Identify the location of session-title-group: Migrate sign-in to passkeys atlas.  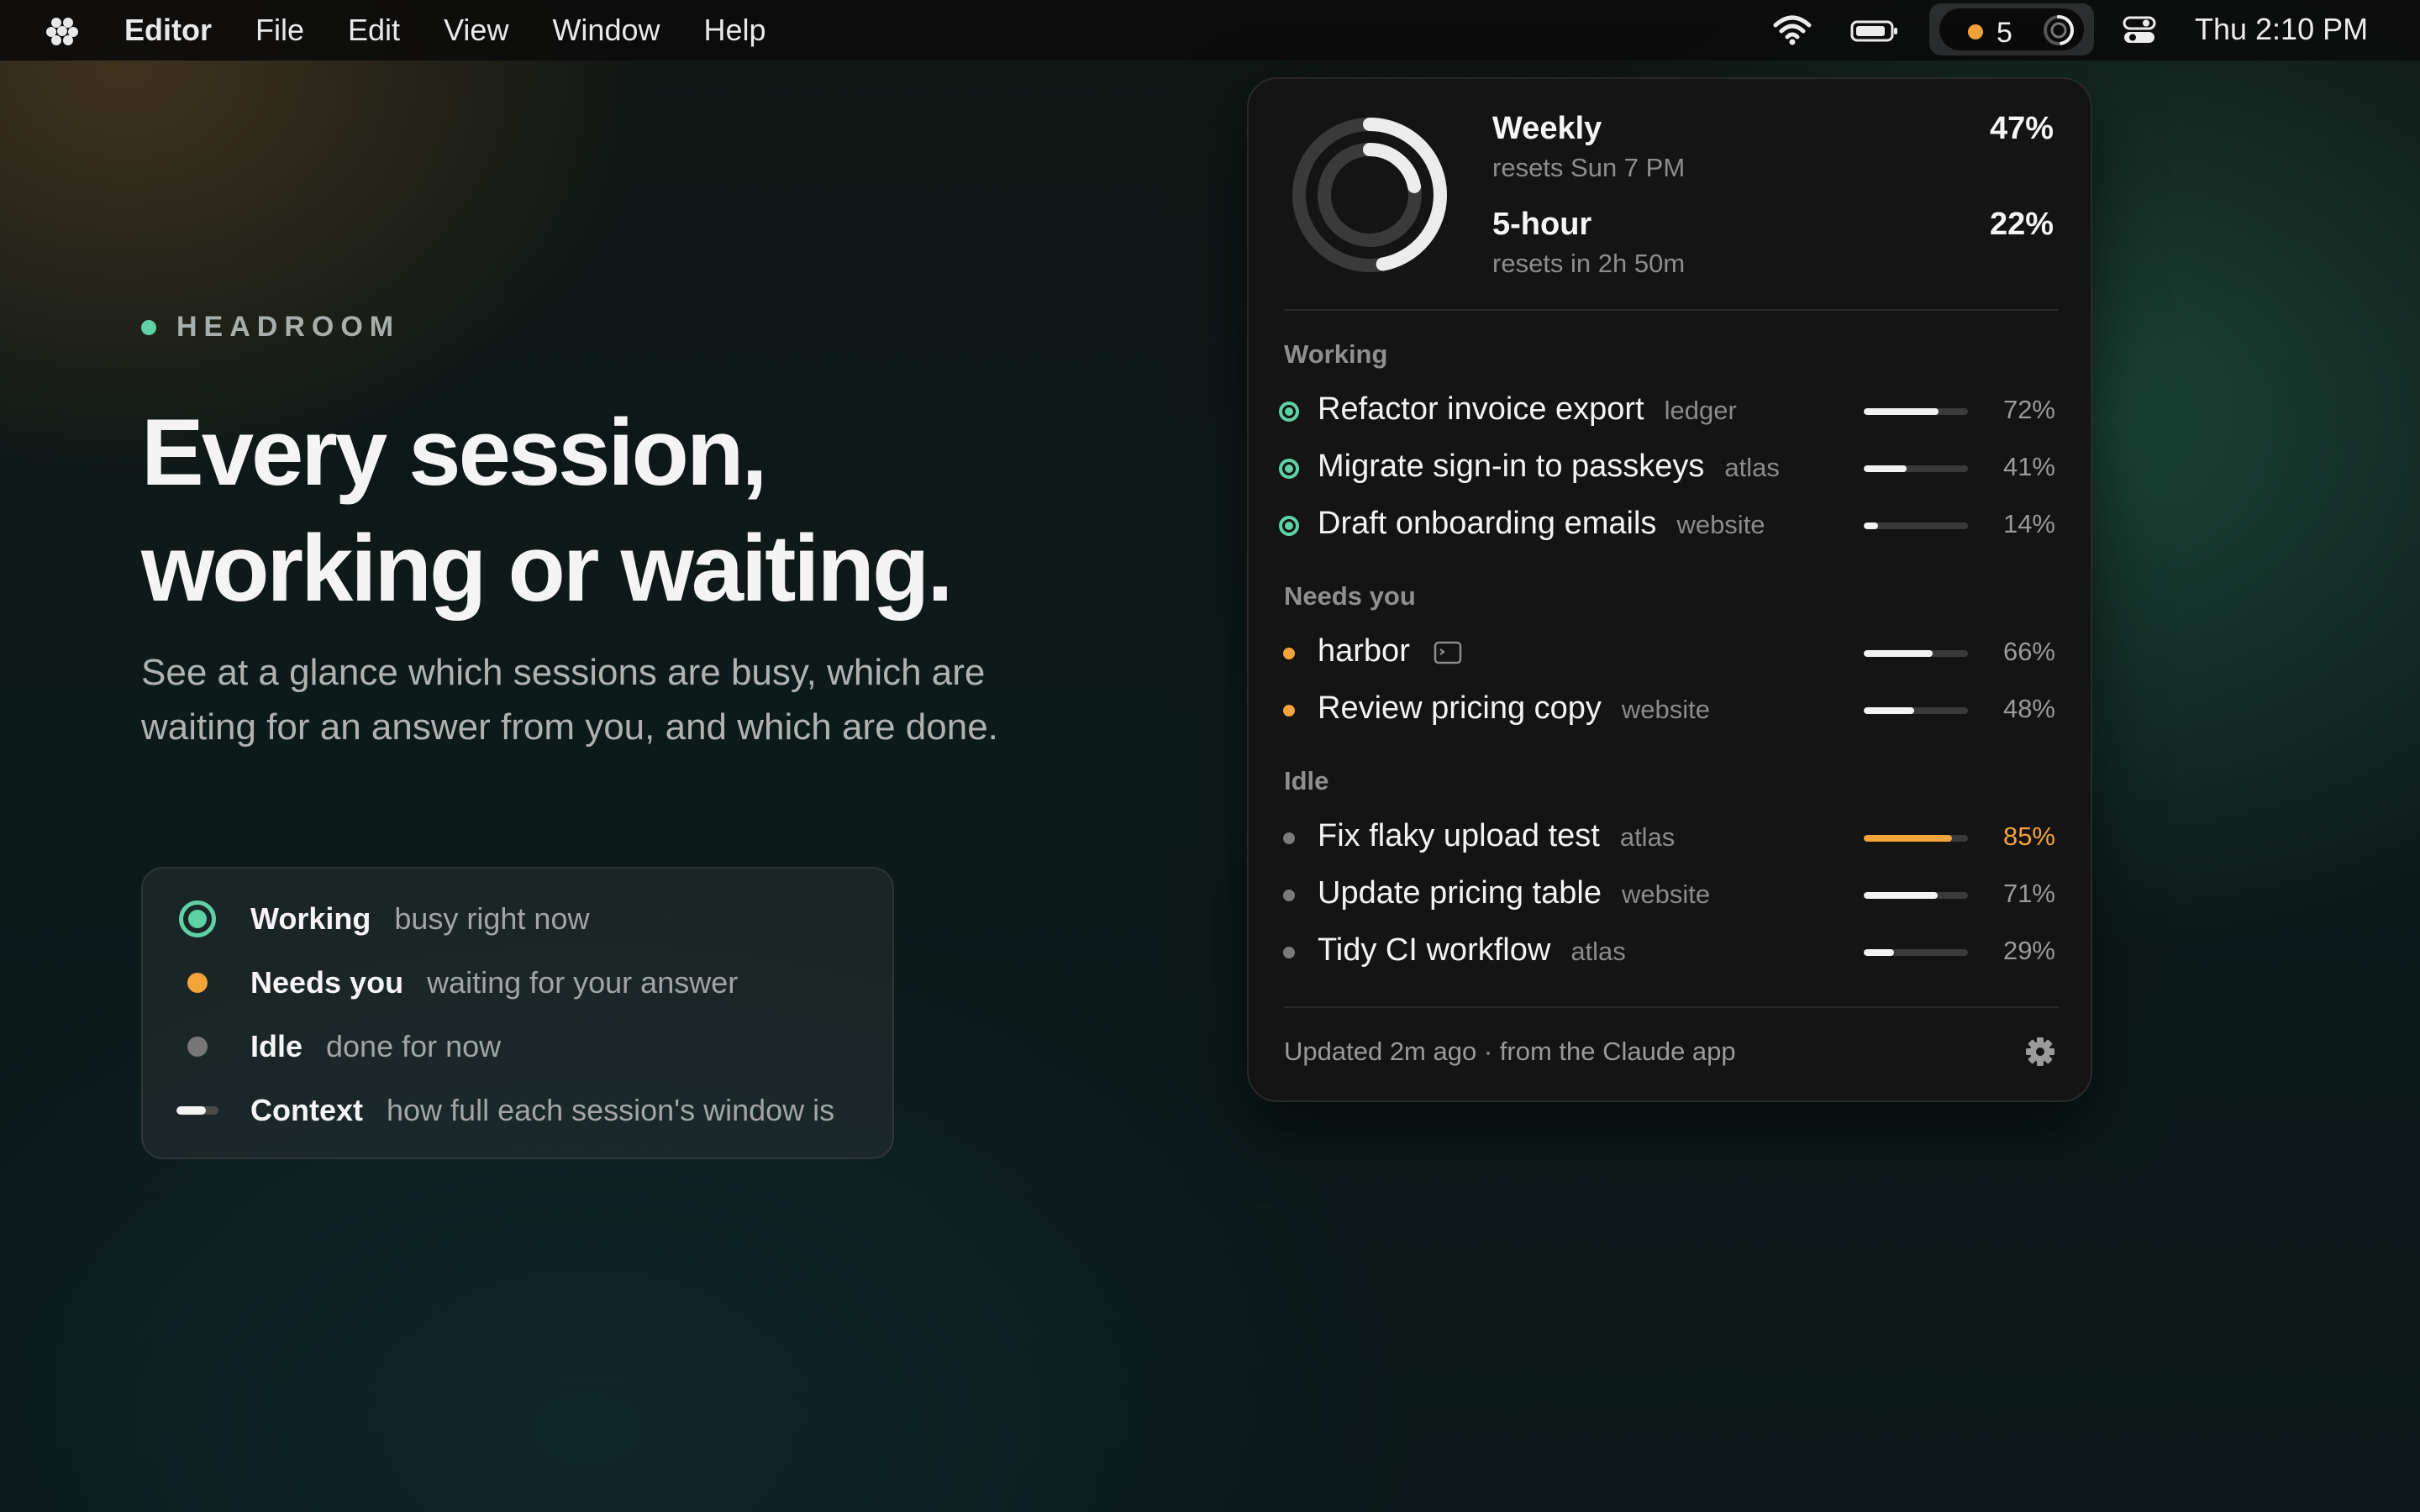
(1549, 467).